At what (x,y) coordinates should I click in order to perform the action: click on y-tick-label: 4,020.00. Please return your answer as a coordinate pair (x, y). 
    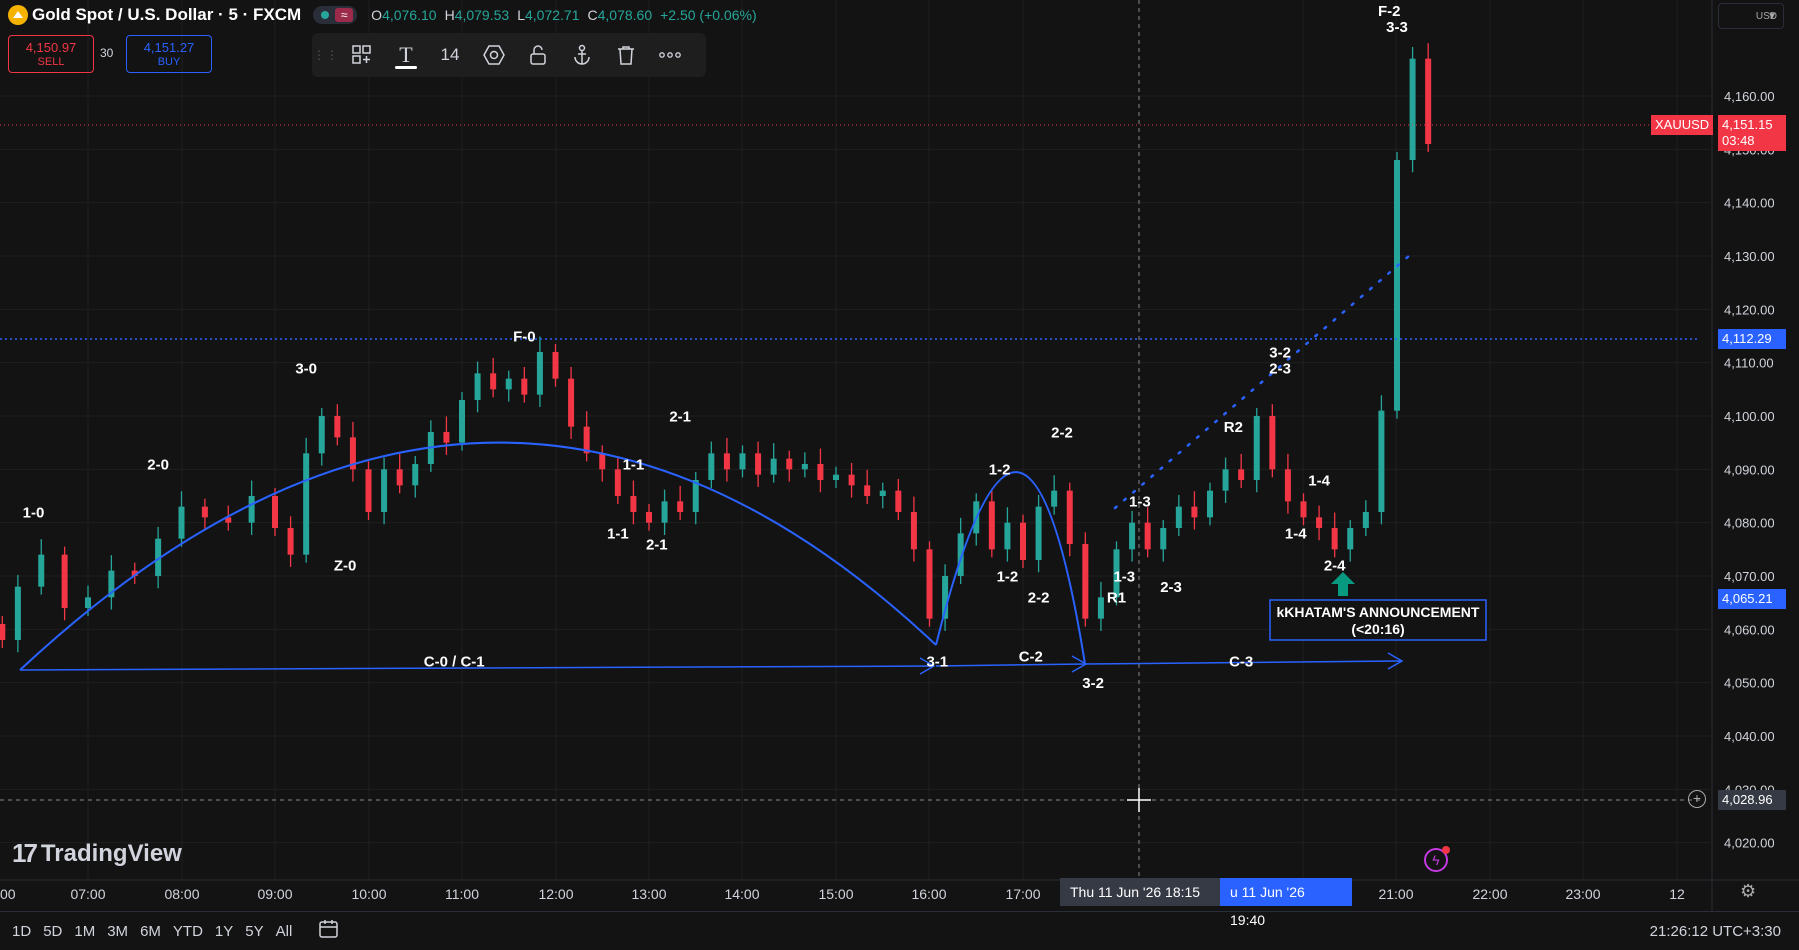
    Looking at the image, I should click on (1749, 843).